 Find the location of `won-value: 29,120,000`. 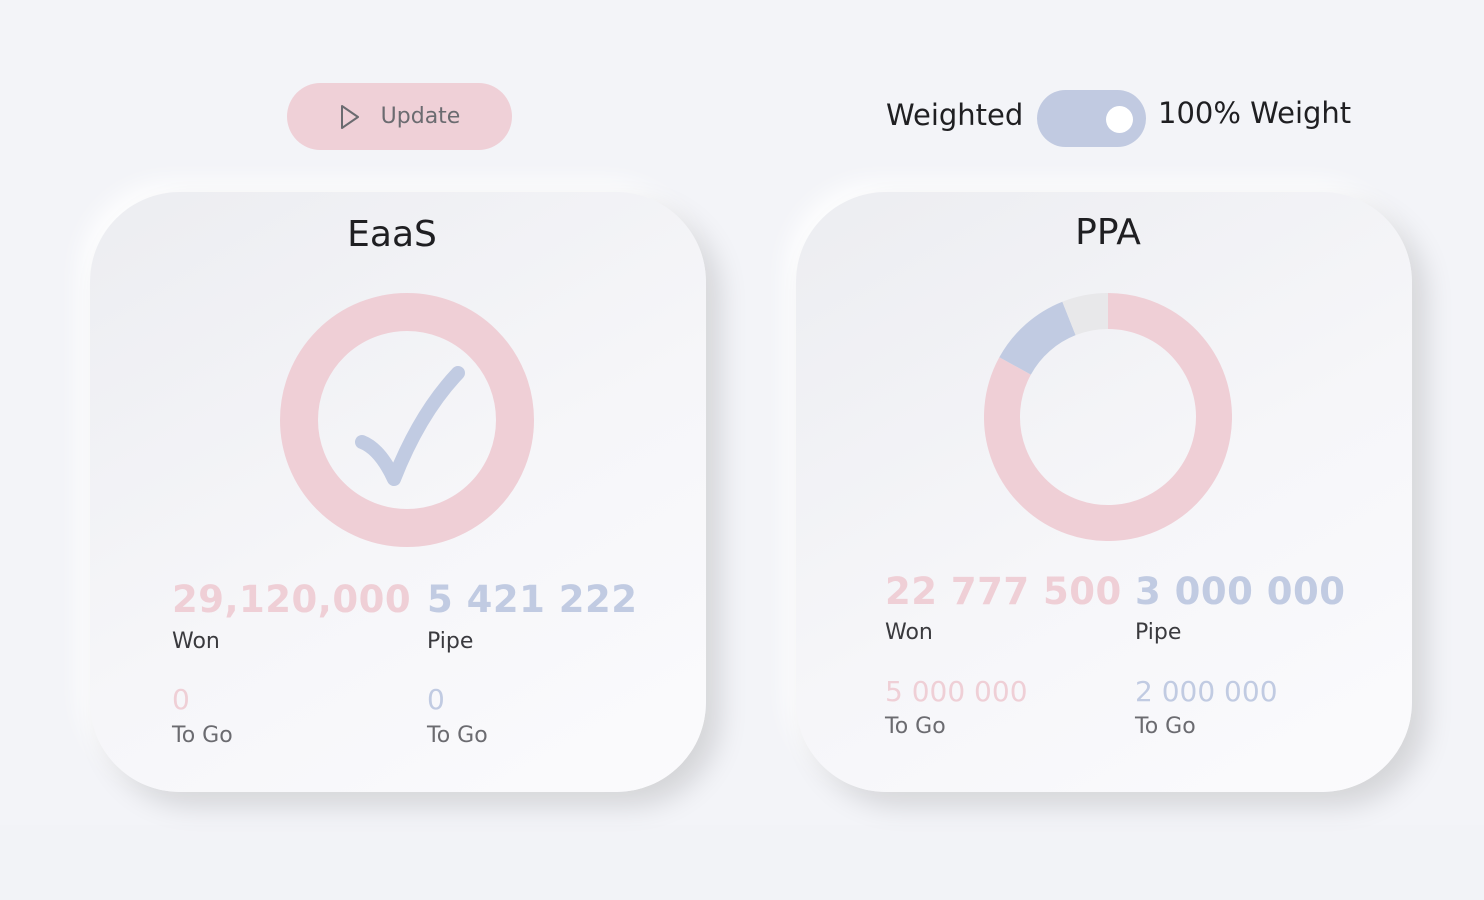

won-value: 29,120,000 is located at coordinates (292, 599).